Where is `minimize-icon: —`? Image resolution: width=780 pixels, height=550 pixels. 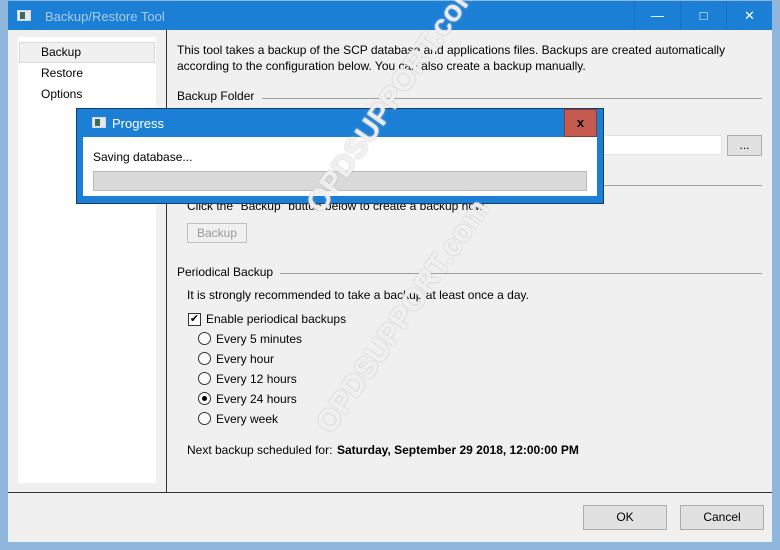
minimize-icon: — is located at coordinates (657, 15).